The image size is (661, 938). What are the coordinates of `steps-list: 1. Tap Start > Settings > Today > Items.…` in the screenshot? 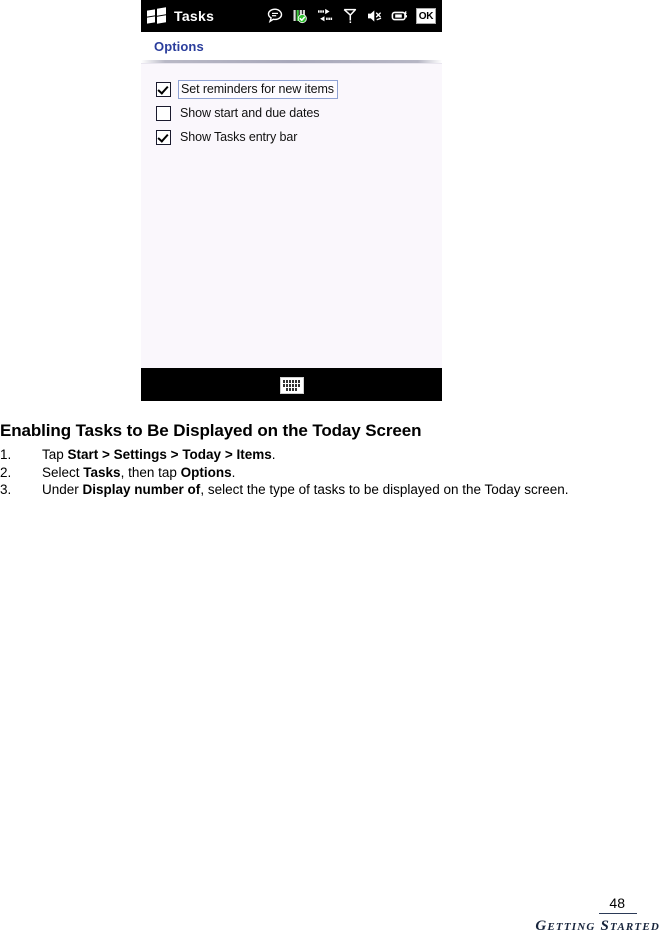 It's located at (330, 473).